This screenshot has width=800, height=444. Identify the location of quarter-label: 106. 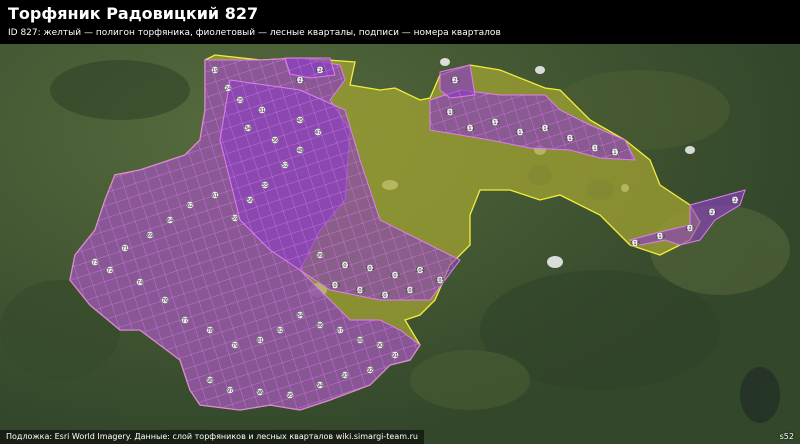
(410, 291).